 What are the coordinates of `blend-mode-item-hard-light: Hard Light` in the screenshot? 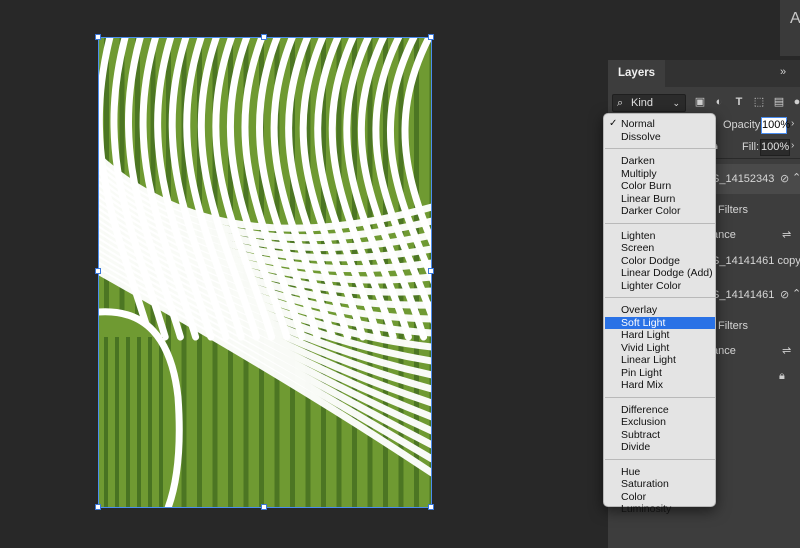 It's located at (660, 335).